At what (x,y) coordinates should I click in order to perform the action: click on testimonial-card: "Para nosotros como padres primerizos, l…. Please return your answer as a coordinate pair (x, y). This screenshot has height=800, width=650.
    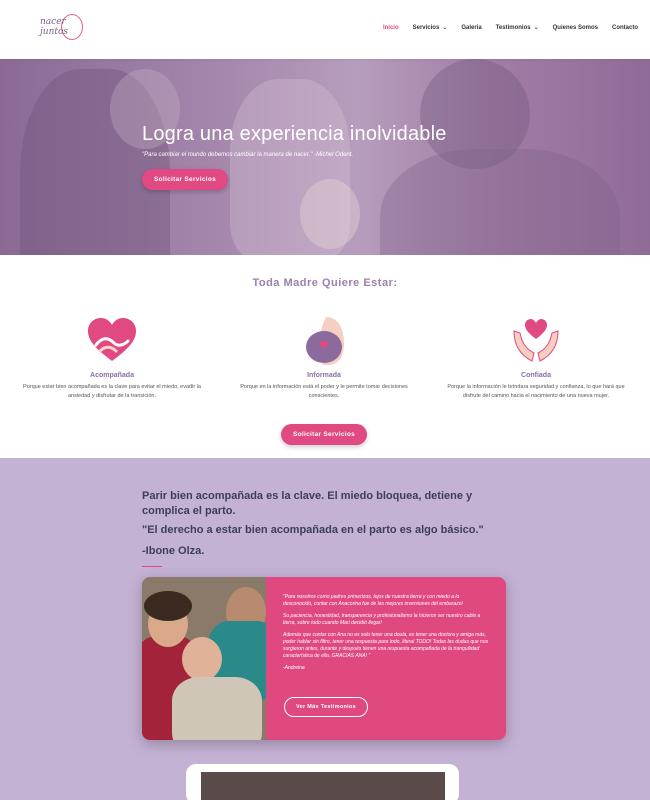
    Looking at the image, I should click on (324, 658).